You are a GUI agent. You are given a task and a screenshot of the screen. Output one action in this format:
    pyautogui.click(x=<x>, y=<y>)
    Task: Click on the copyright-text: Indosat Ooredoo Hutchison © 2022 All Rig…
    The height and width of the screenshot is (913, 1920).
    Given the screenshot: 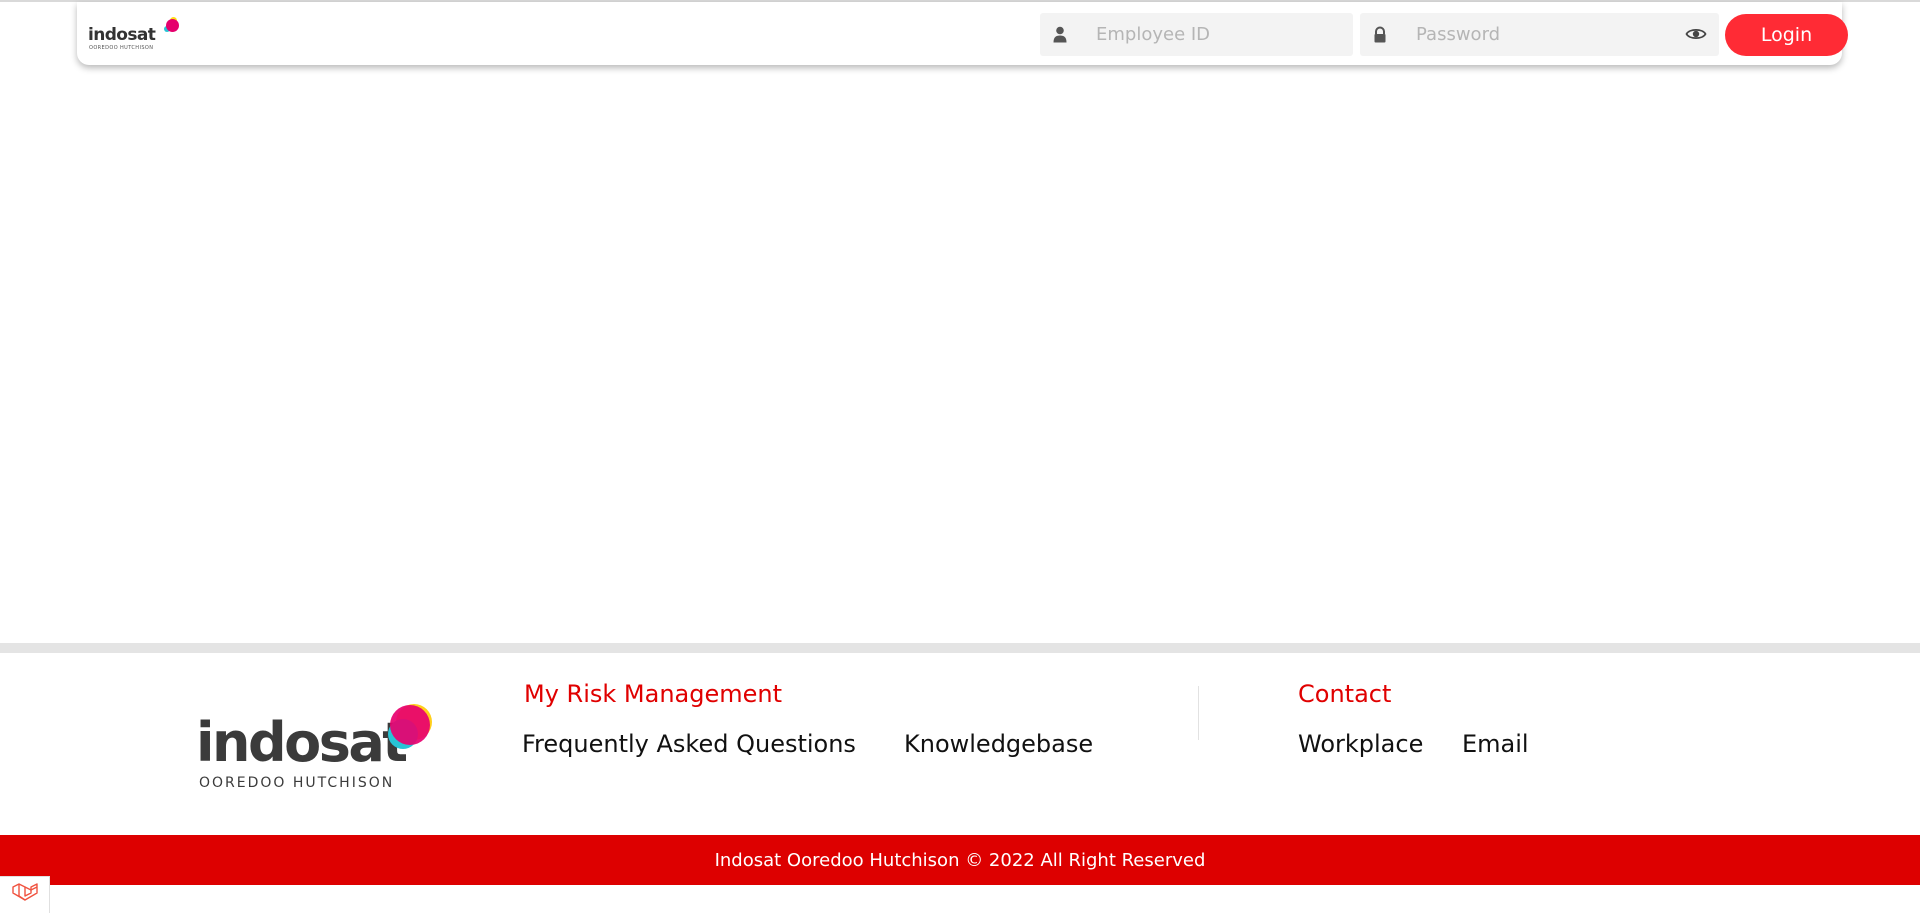 What is the action you would take?
    pyautogui.click(x=960, y=860)
    